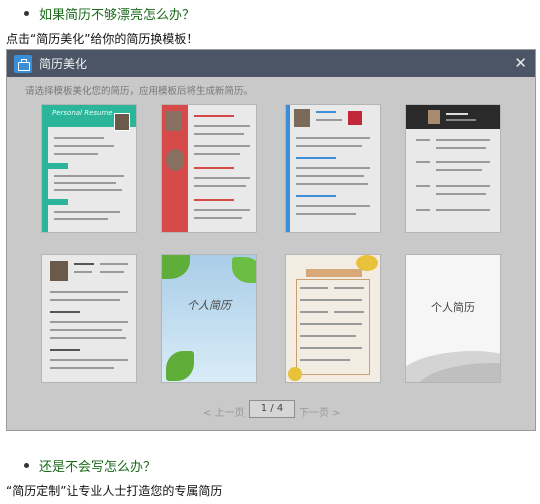  Describe the element at coordinates (139, 91) in the screenshot. I see `dialog-hint: 请选择模板美化您的简历，应用模板后将生成新简历。` at that location.